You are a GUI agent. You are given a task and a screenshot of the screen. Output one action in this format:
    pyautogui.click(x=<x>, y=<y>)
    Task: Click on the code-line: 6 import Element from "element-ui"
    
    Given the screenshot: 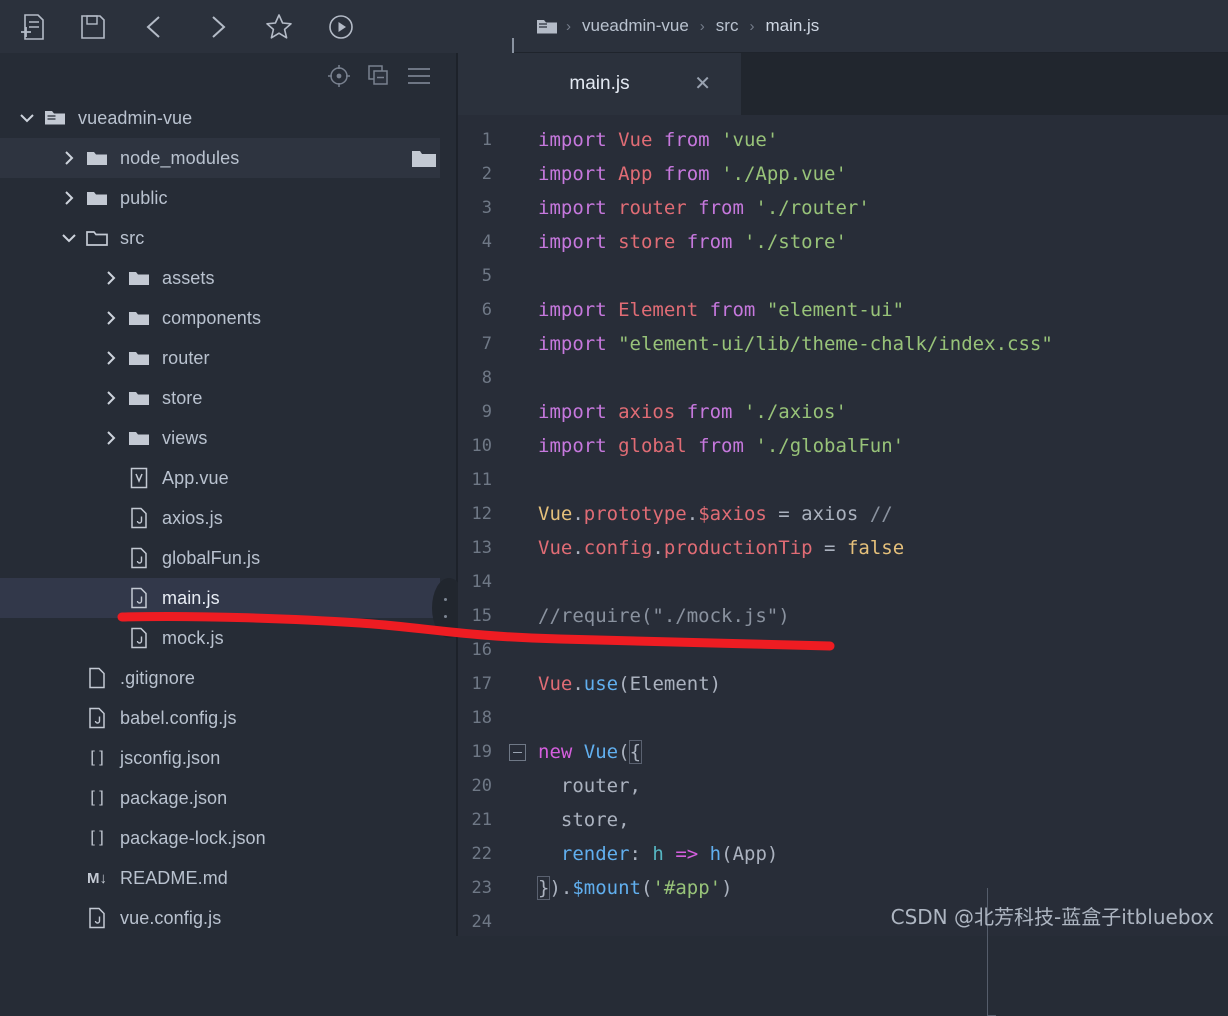 What is the action you would take?
    pyautogui.click(x=843, y=310)
    